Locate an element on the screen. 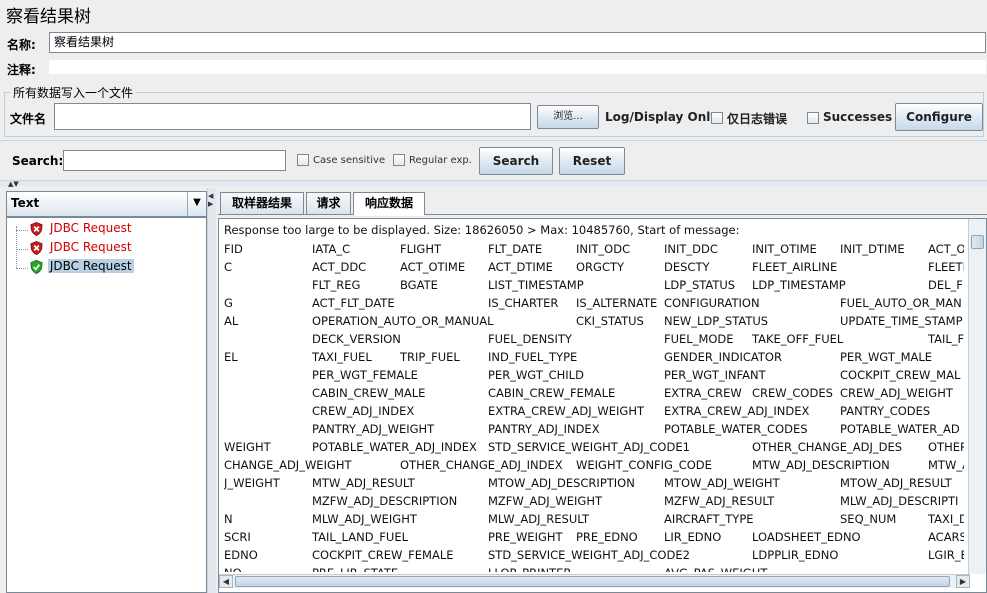  response-field: IS_ALTERNATE is located at coordinates (617, 303).